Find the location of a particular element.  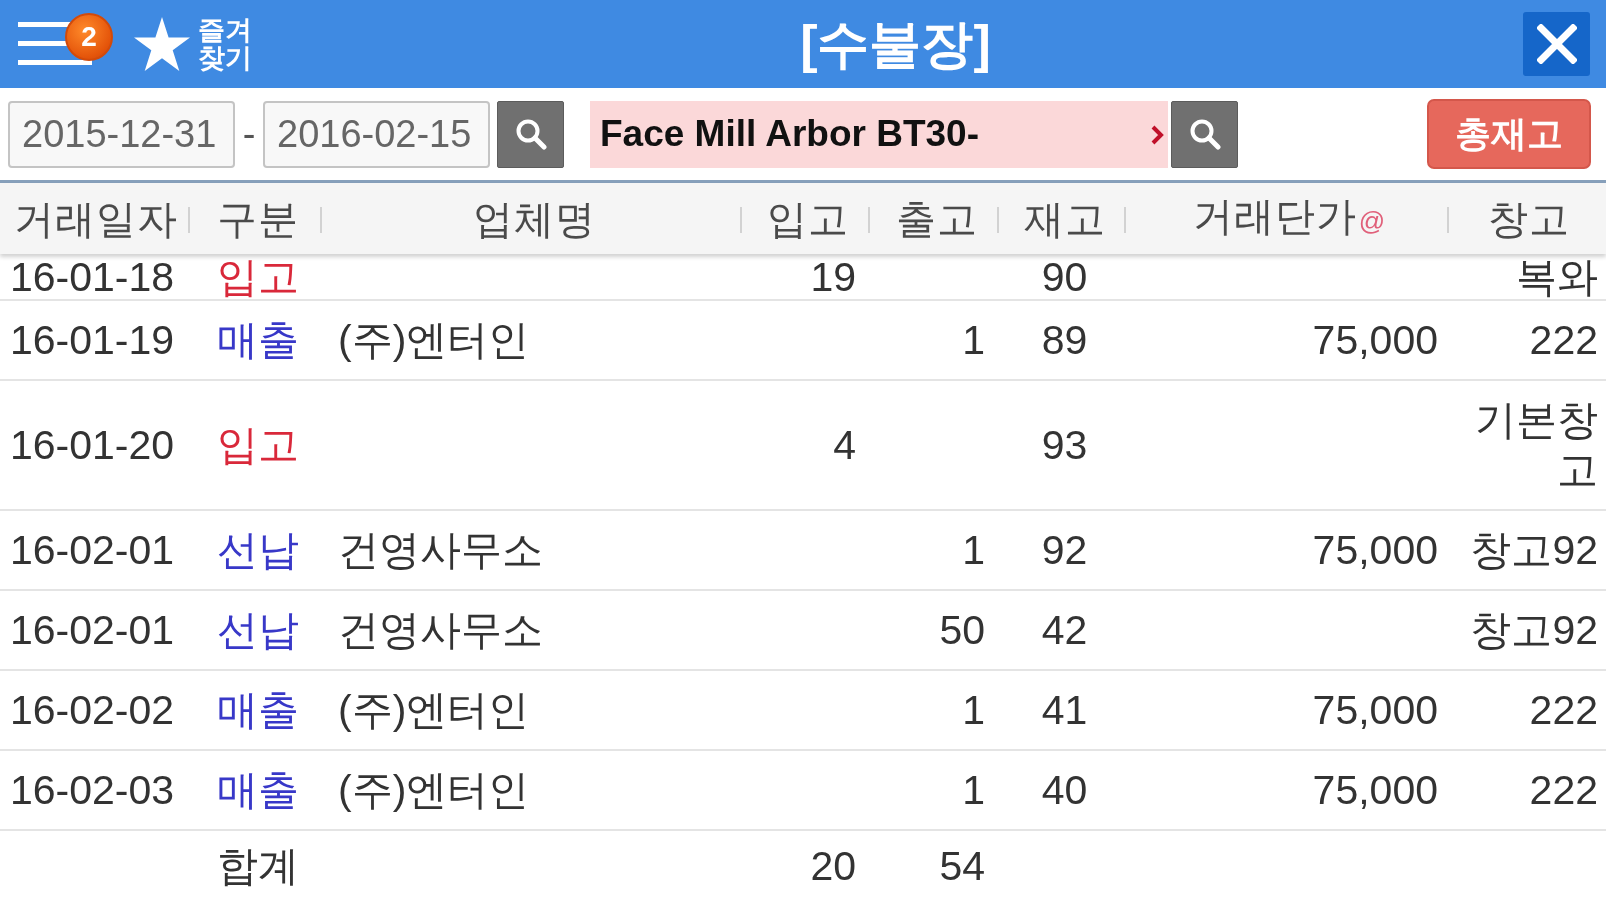

date-text: 16-02-02 is located at coordinates (92, 710).